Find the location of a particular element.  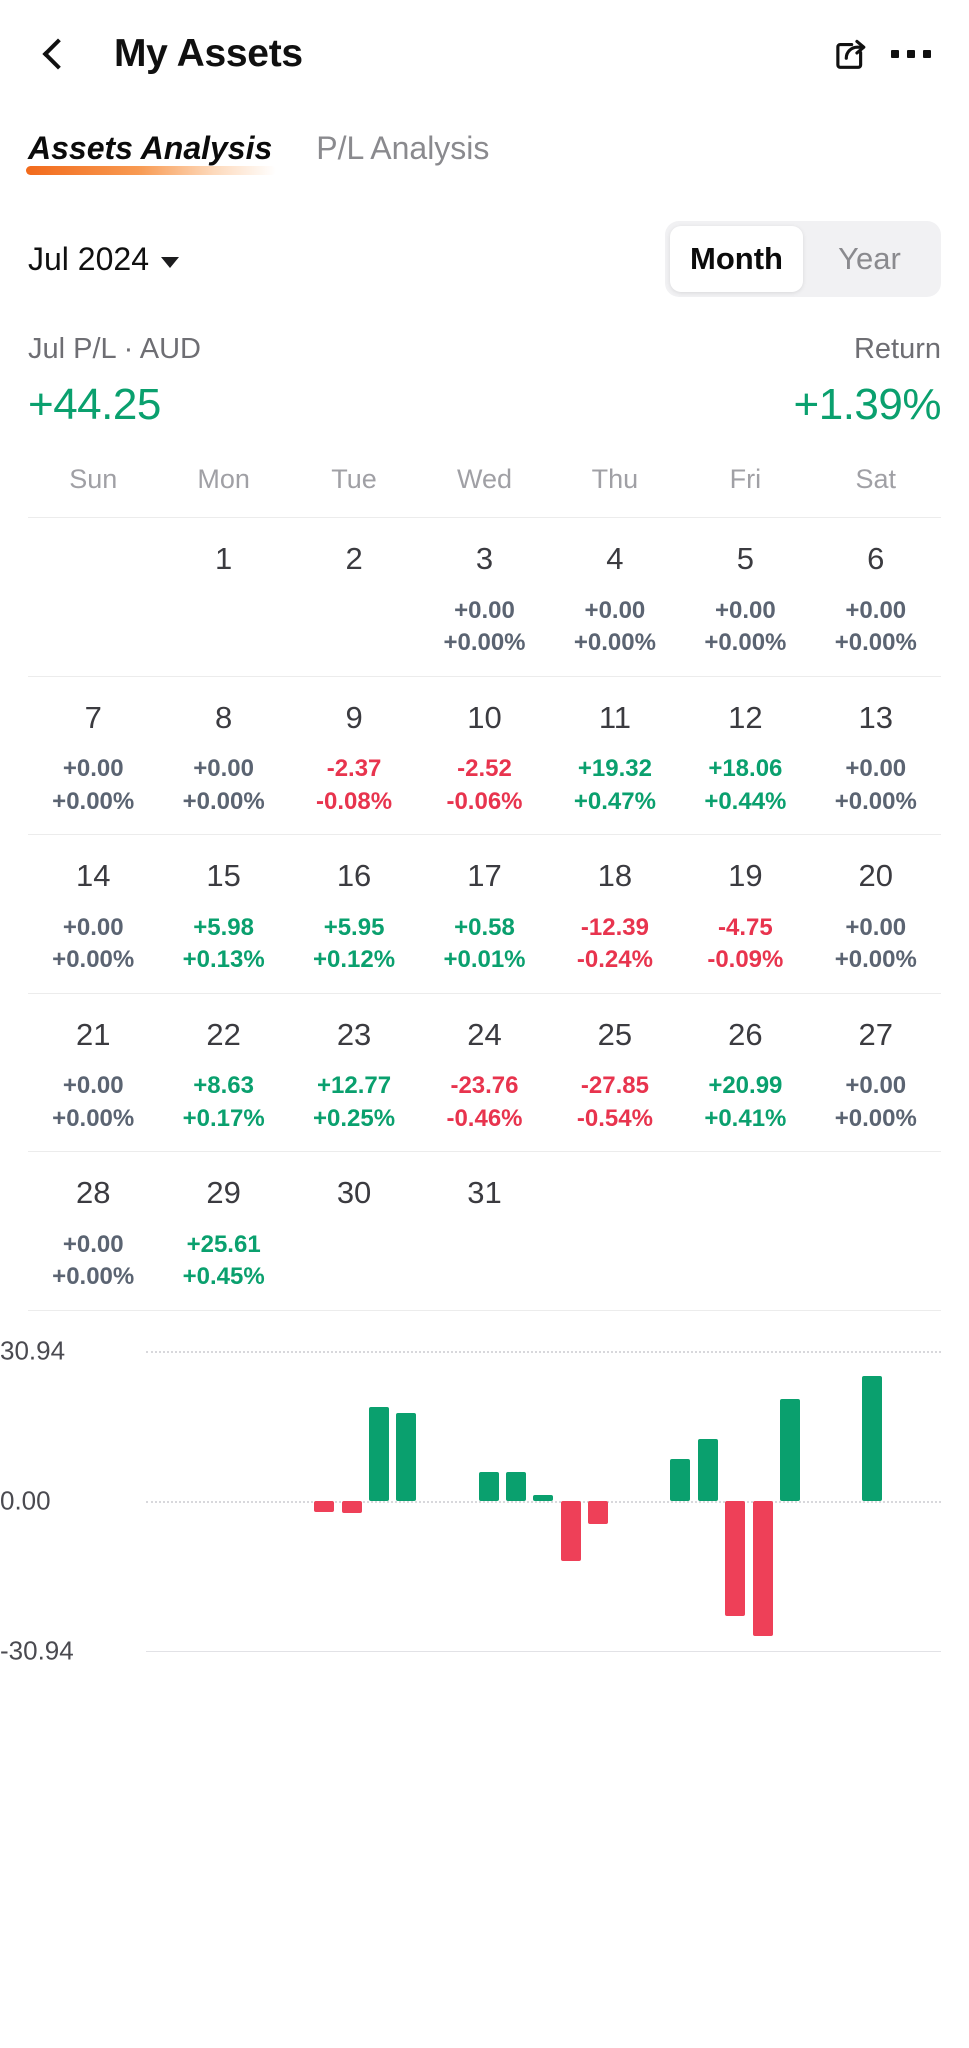

calendar-day-cell: 8 +0.00 +0.00% is located at coordinates (223, 759).